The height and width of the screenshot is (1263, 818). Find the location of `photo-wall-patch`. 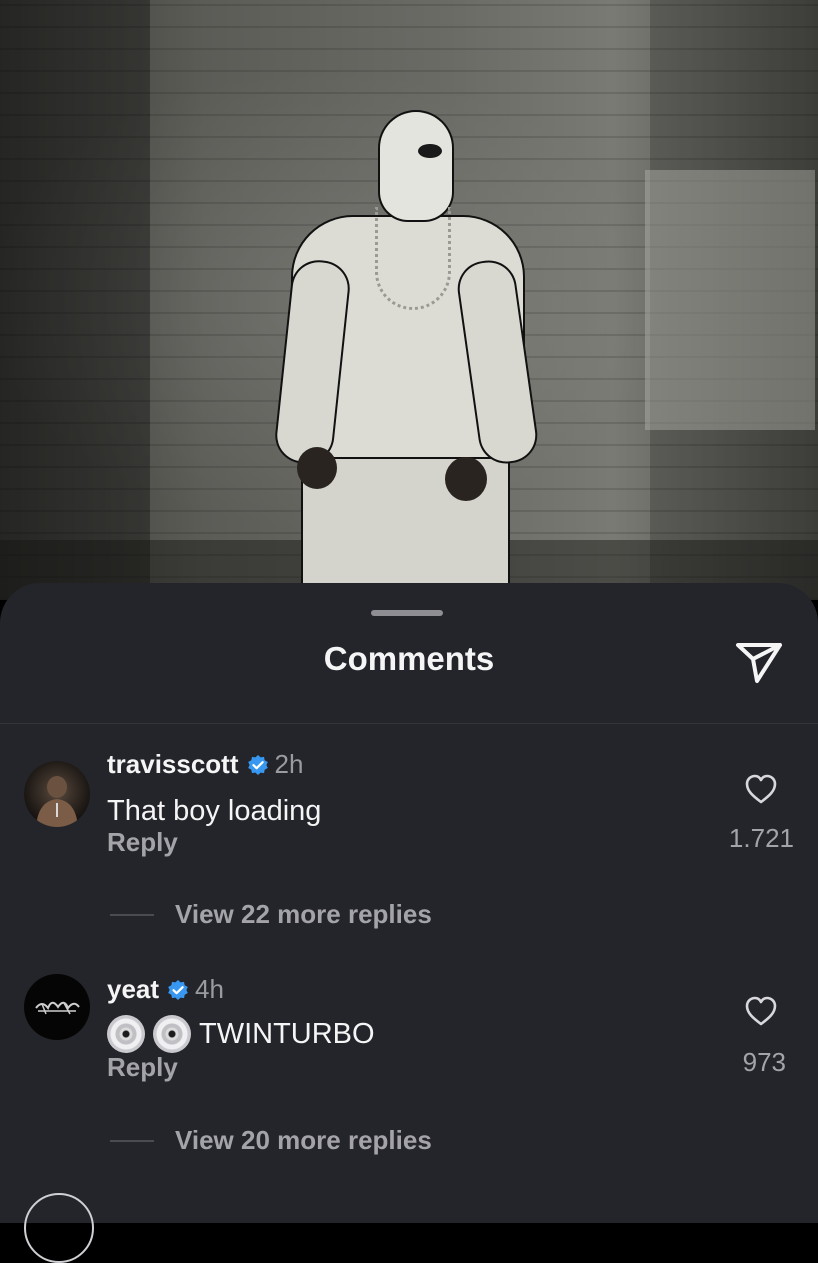

photo-wall-patch is located at coordinates (730, 300).